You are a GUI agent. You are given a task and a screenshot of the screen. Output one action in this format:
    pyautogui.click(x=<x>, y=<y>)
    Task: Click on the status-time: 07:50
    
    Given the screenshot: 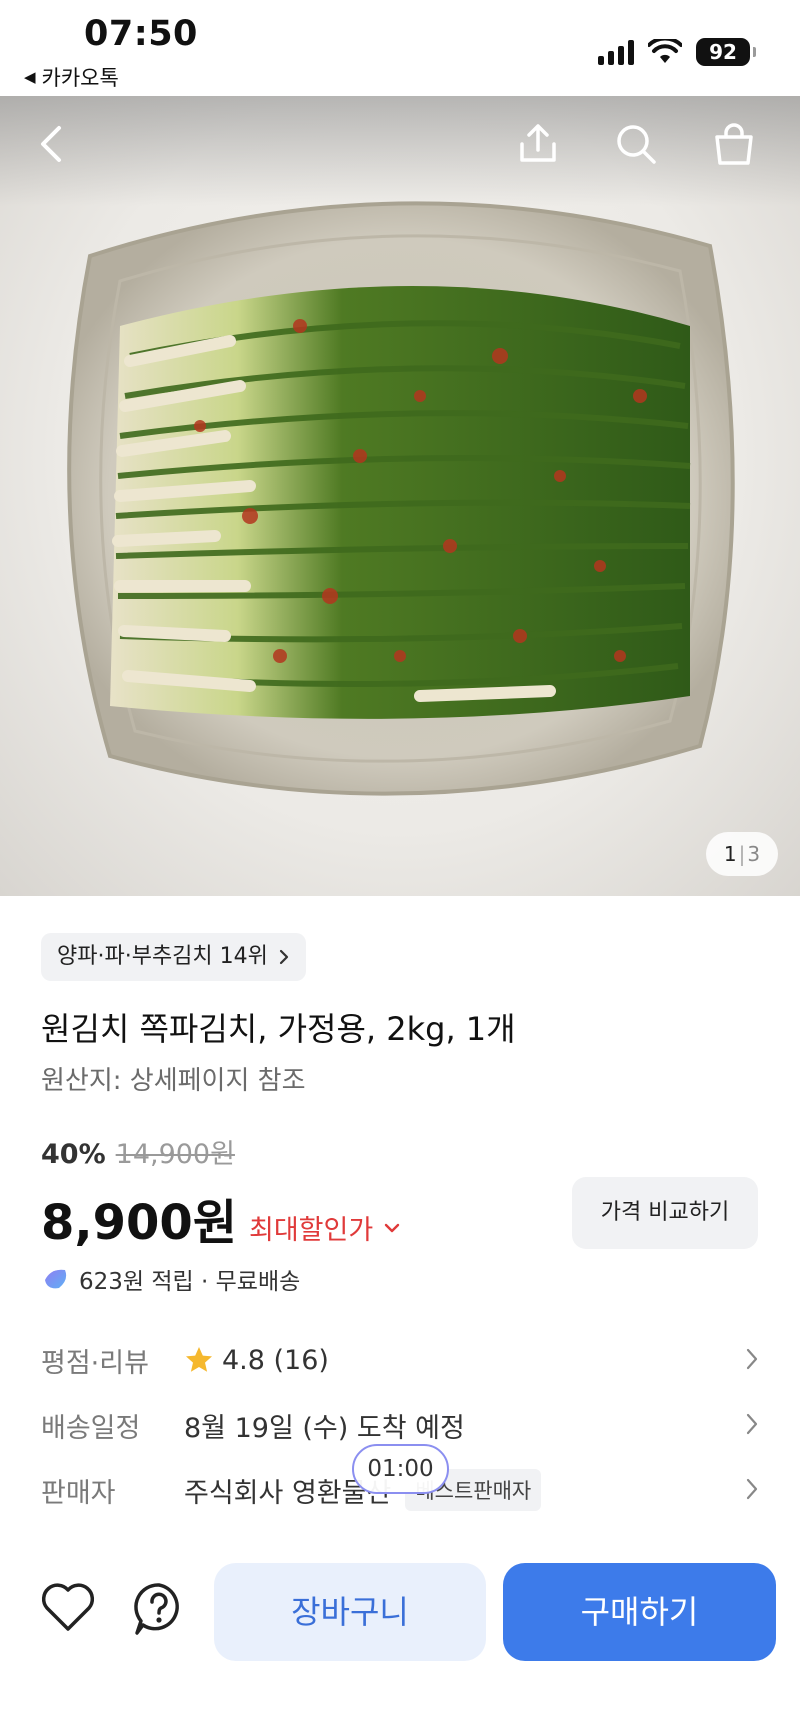 What is the action you would take?
    pyautogui.click(x=141, y=34)
    